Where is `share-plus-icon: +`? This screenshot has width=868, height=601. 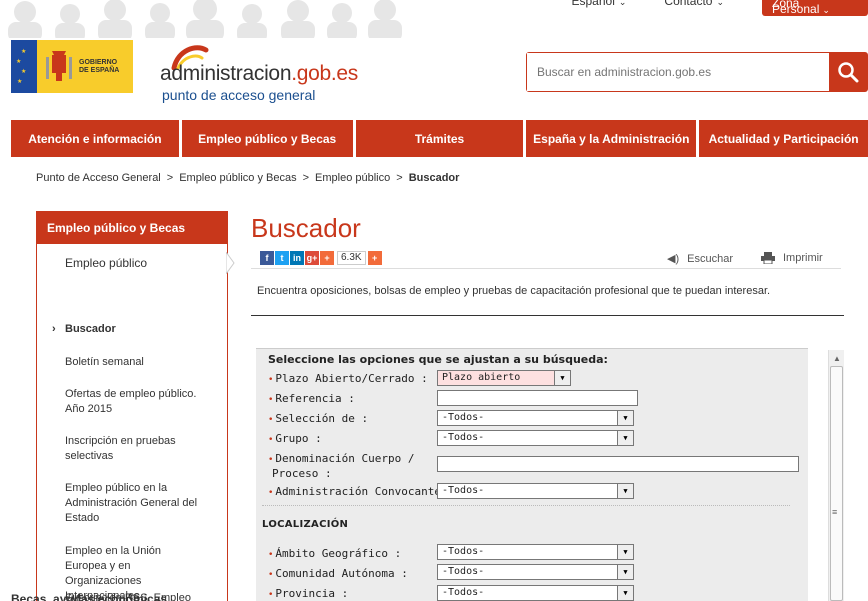
share-plus-icon: + is located at coordinates (327, 258).